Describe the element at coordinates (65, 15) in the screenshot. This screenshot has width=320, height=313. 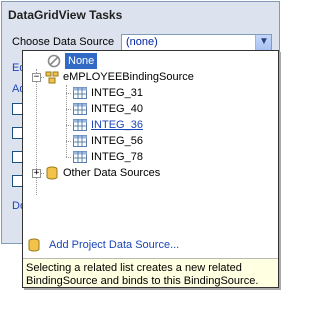
I see `panel-title: DataGridView Tasks` at that location.